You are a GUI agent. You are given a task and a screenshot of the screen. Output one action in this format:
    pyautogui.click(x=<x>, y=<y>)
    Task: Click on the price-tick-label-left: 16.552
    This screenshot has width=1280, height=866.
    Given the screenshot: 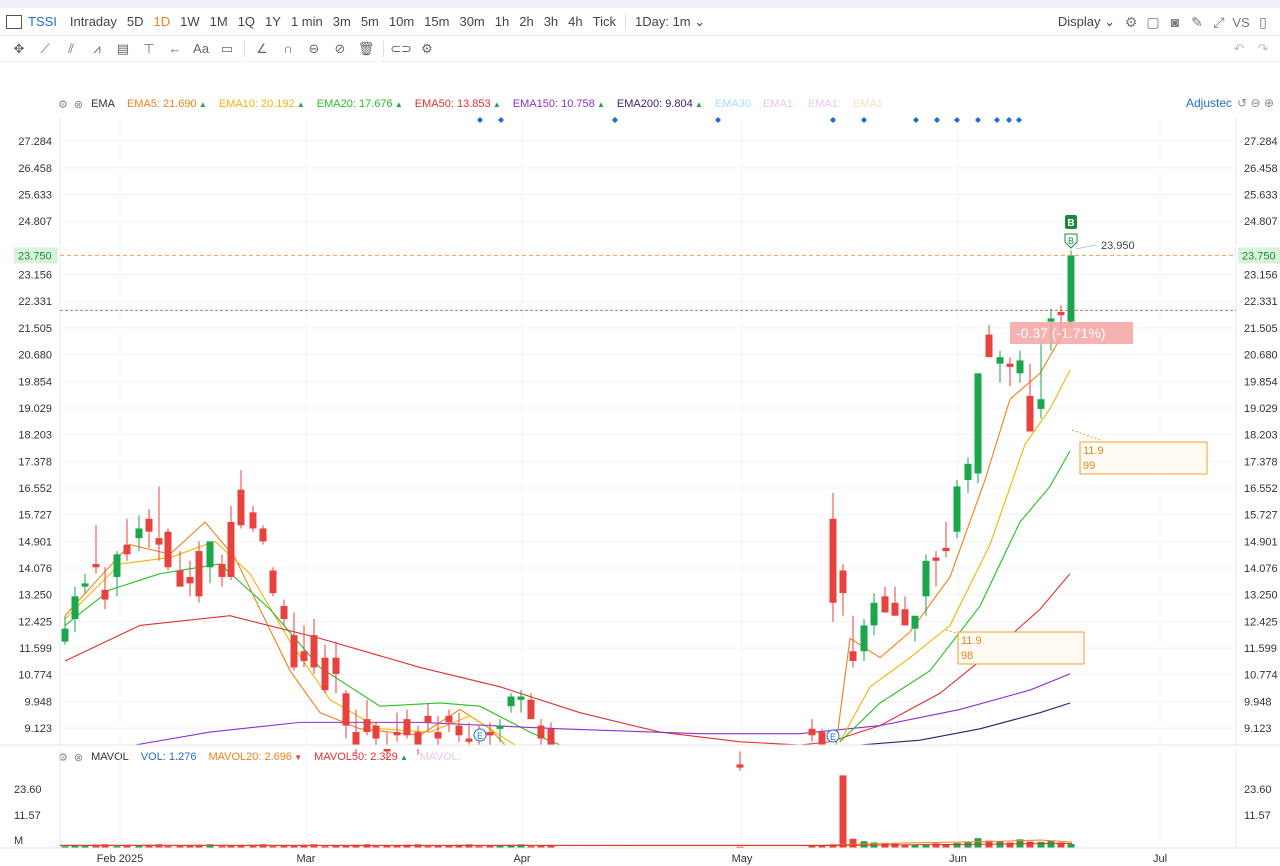 What is the action you would take?
    pyautogui.click(x=35, y=489)
    